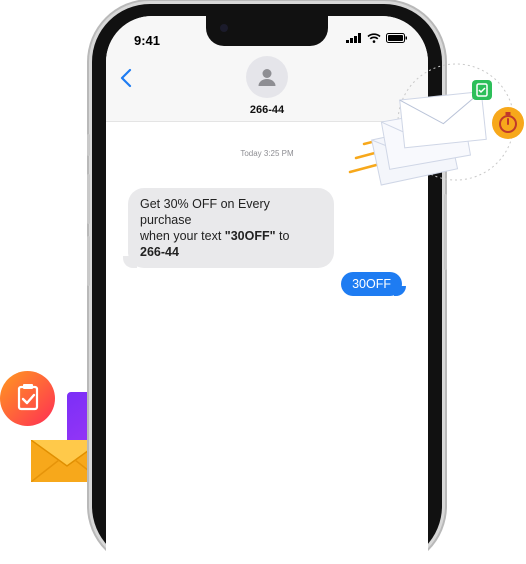 This screenshot has width=526, height=564. I want to click on avatar, so click(267, 77).